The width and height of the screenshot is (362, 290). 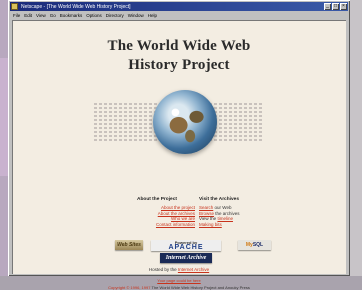 I want to click on page-title-line2: History Project, so click(x=179, y=65).